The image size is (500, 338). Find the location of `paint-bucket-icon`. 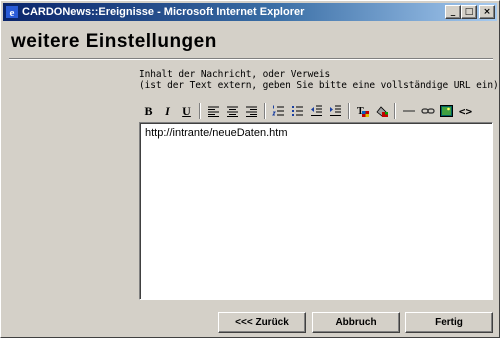

paint-bucket-icon is located at coordinates (381, 111).